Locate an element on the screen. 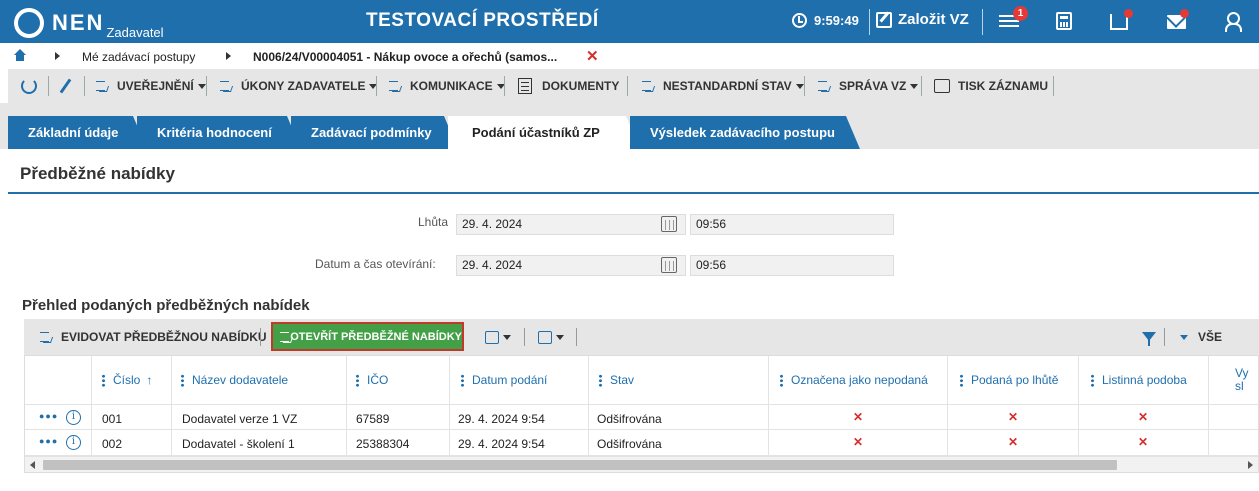  tab-tender-conditions: Zadávací podmínky is located at coordinates (374, 132).